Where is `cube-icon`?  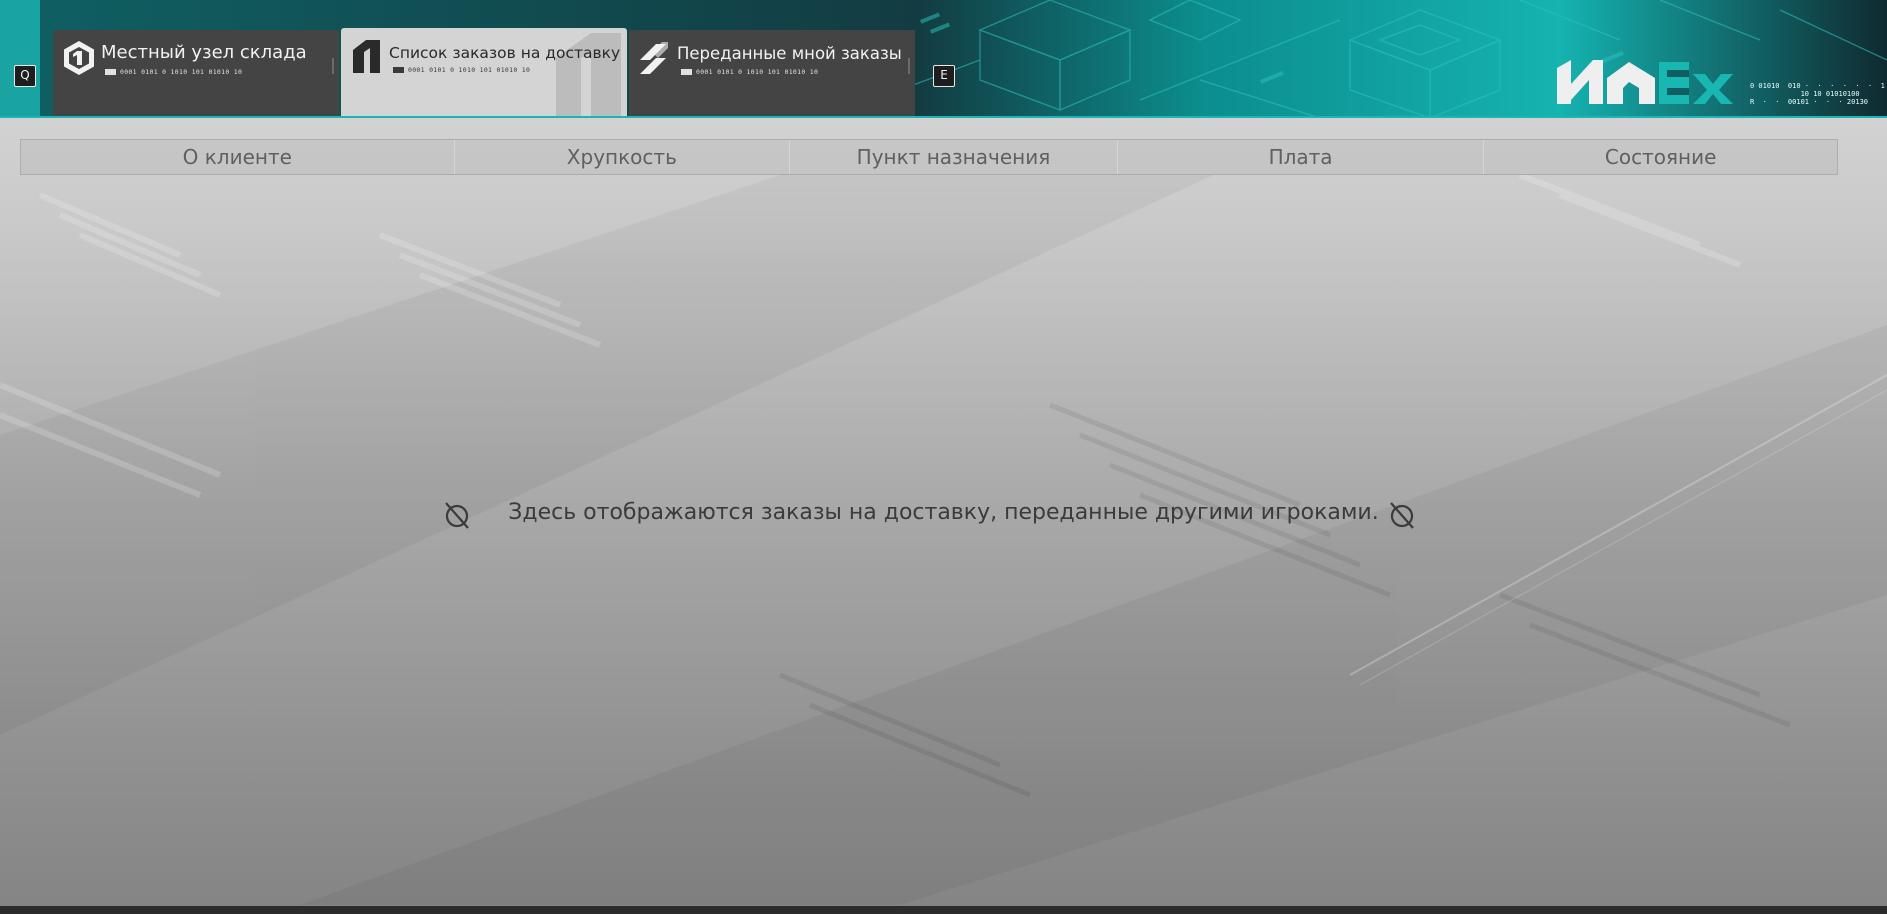
cube-icon is located at coordinates (79, 58).